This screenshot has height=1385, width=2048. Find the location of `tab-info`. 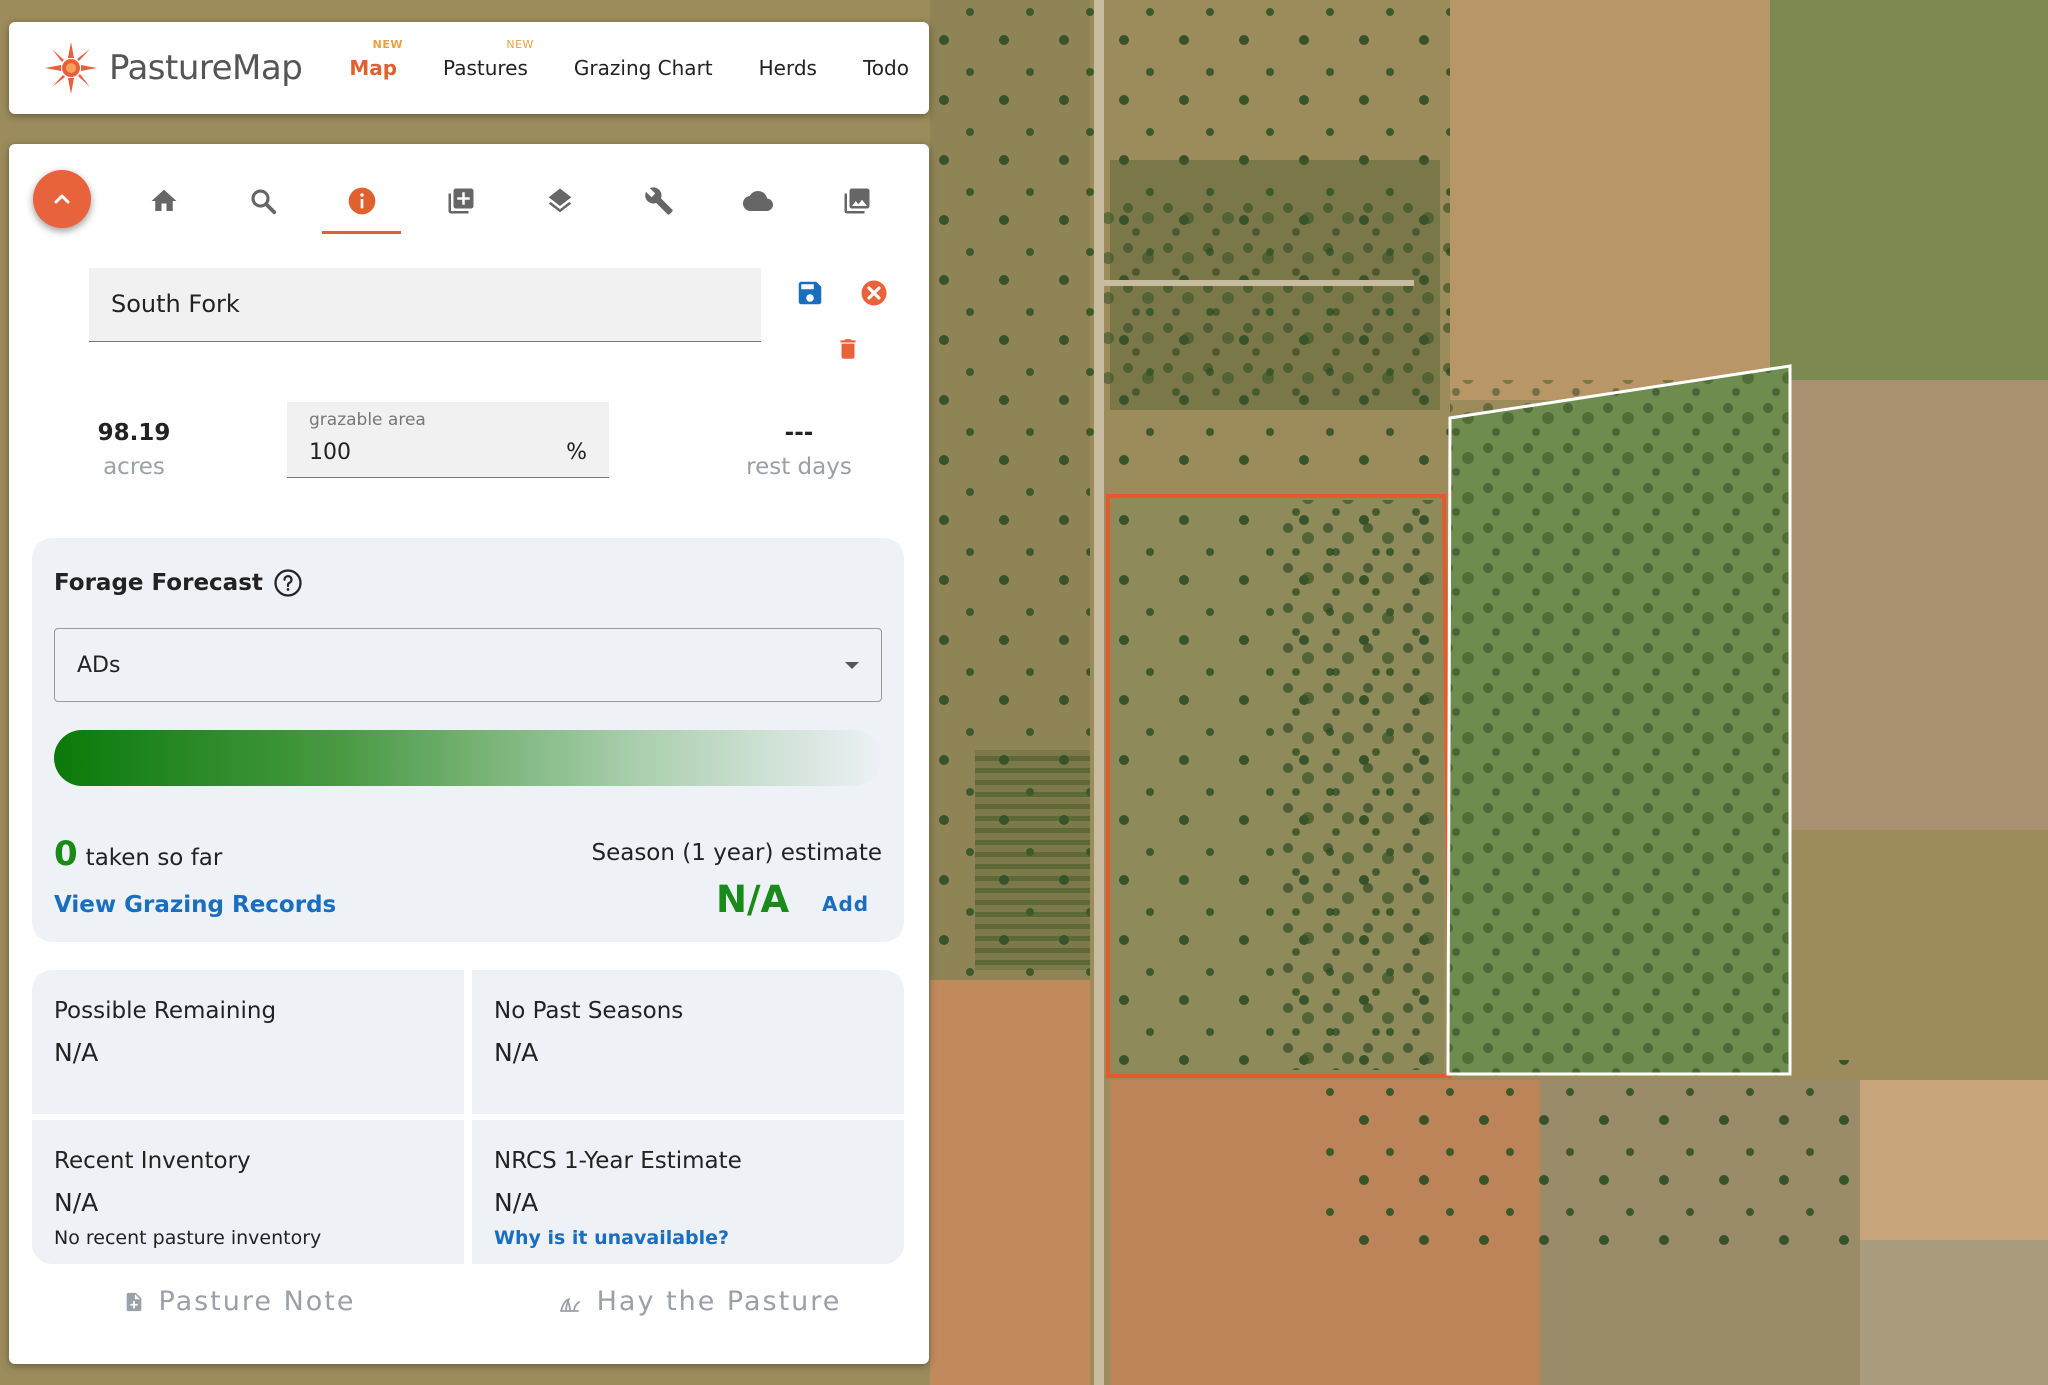

tab-info is located at coordinates (361, 204).